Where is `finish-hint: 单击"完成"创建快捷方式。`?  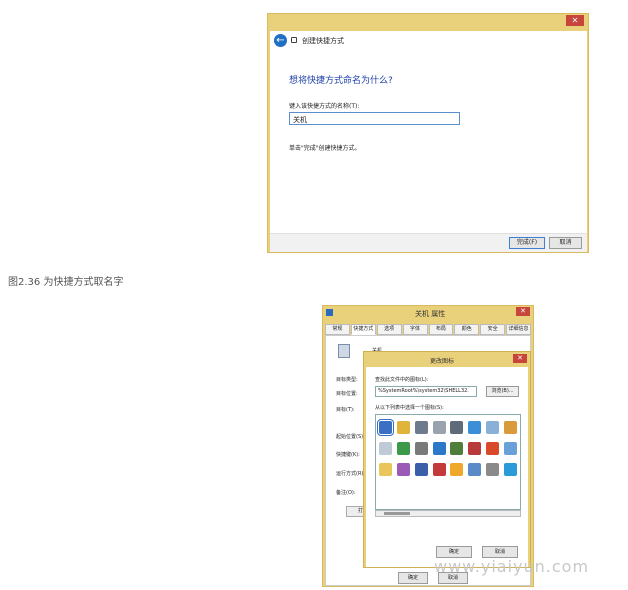
finish-hint: 单击"完成"创建快捷方式。 is located at coordinates (325, 148).